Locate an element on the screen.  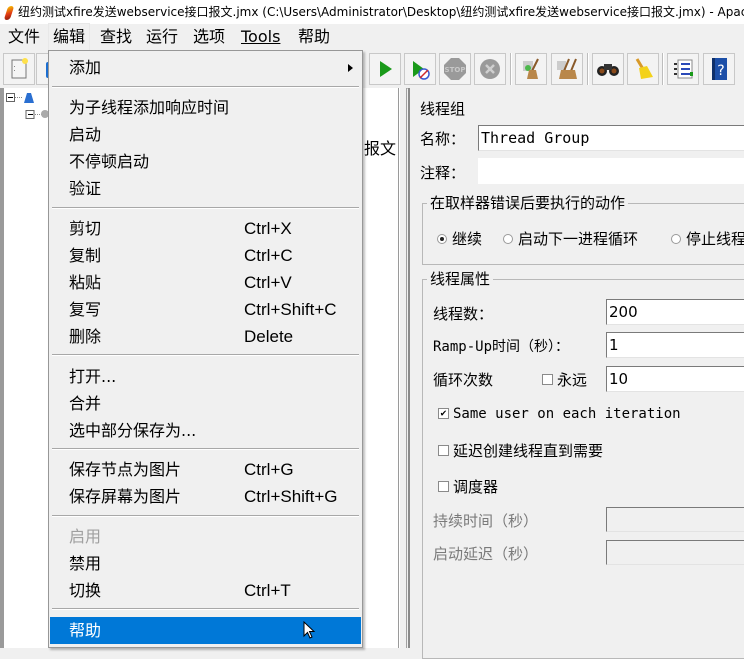
delay-thread-creation-label: 延迟创建线程直到需要 is located at coordinates (528, 451).